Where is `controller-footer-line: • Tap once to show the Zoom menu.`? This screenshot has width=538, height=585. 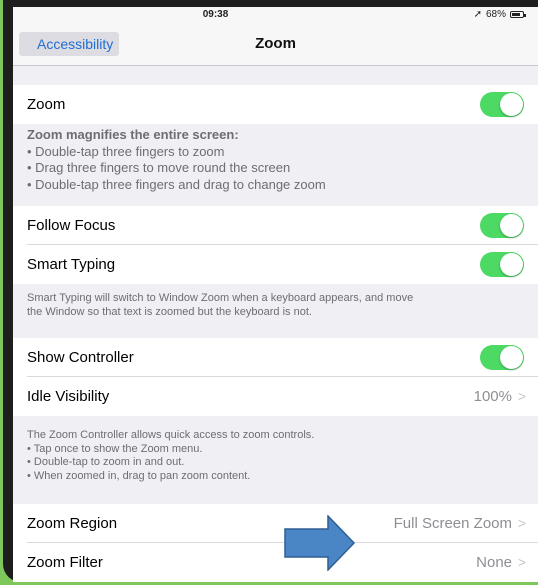
controller-footer-line: • Tap once to show the Zoom menu. is located at coordinates (115, 448).